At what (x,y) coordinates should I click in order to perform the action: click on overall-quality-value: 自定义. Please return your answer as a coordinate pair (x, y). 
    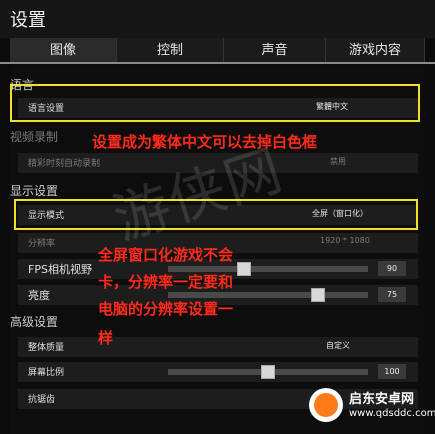
    Looking at the image, I should click on (338, 345).